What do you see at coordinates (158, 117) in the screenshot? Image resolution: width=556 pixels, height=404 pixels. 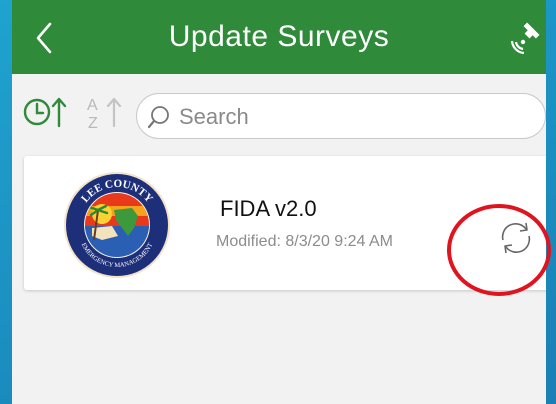 I see `search-icon` at bounding box center [158, 117].